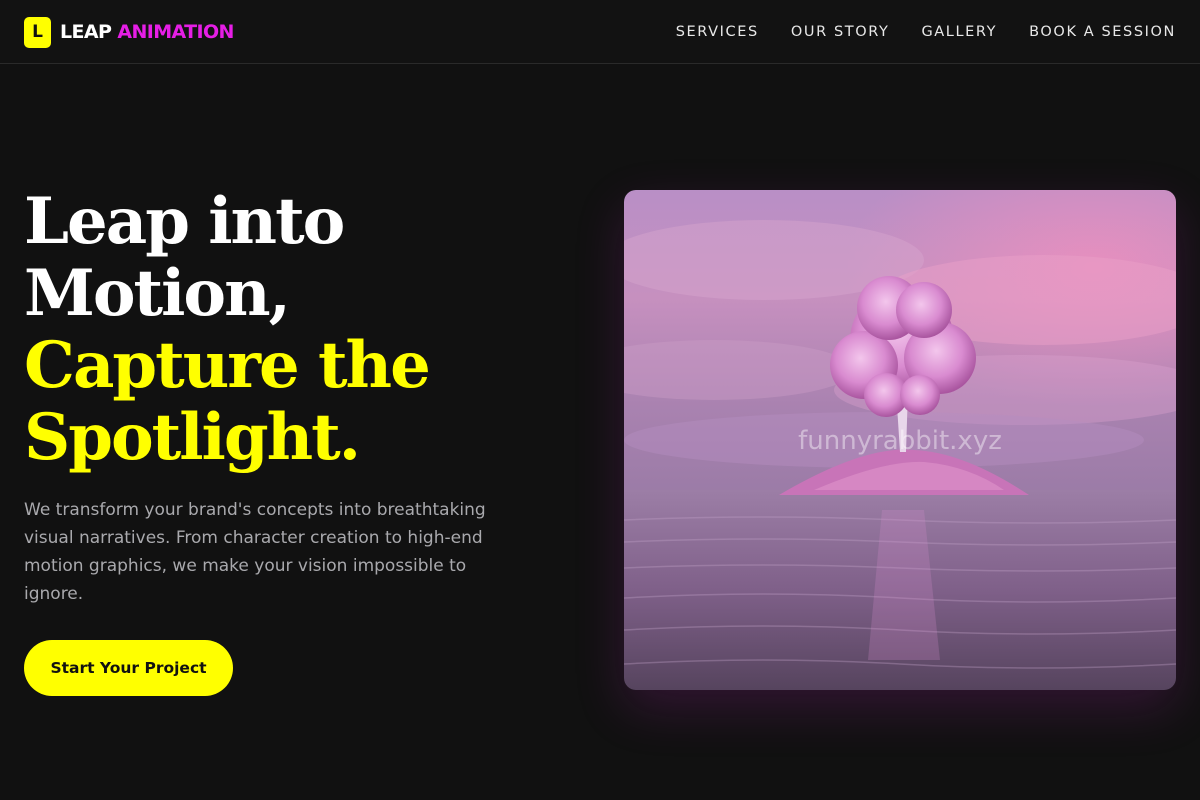 This screenshot has width=1200, height=800. I want to click on headline-line-1: Leap into, so click(184, 221).